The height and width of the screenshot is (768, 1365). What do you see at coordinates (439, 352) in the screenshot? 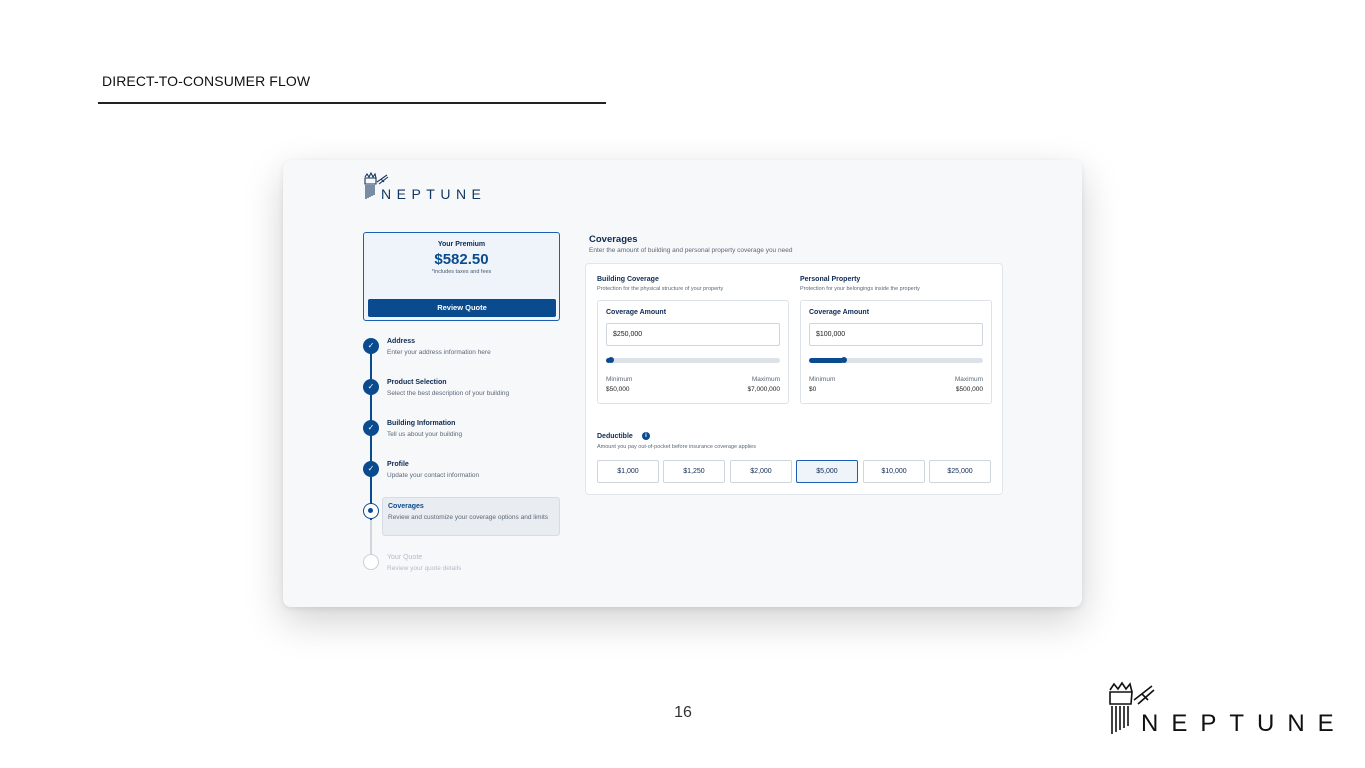
I see `step-description: Enter your address information here` at bounding box center [439, 352].